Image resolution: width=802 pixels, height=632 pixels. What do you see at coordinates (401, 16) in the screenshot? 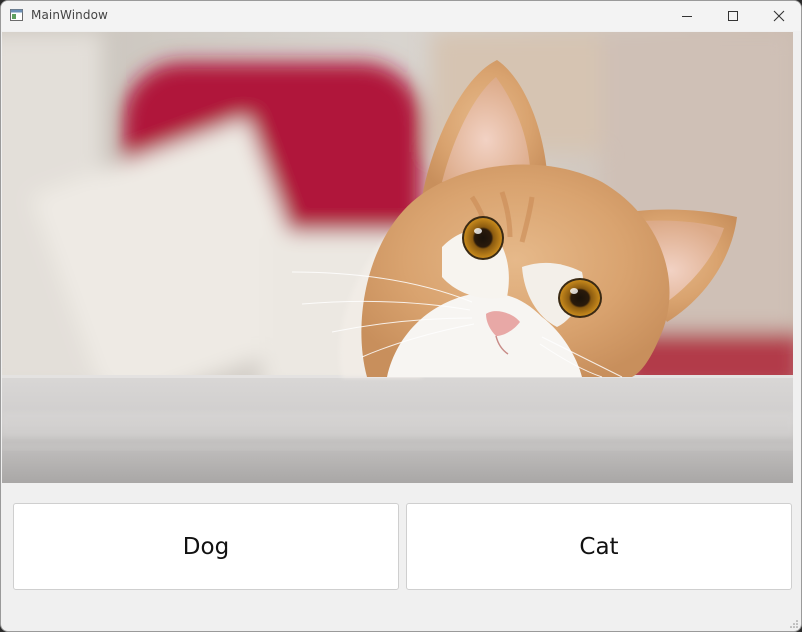
I see `title-bar: MainWindow` at bounding box center [401, 16].